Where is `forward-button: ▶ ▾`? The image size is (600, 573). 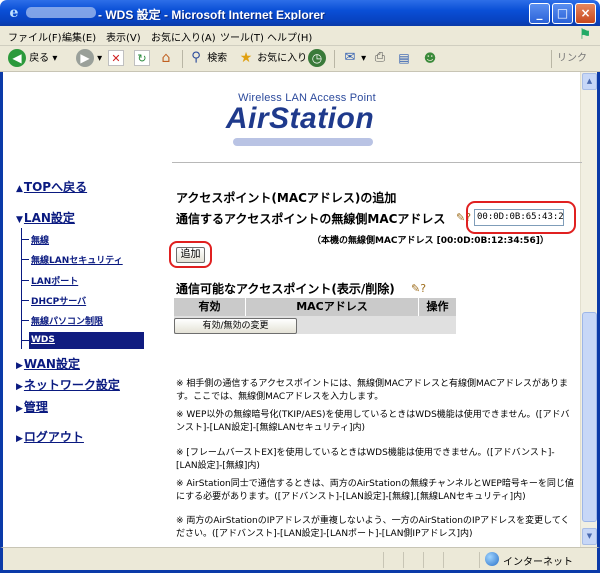 forward-button: ▶ ▾ is located at coordinates (89, 59).